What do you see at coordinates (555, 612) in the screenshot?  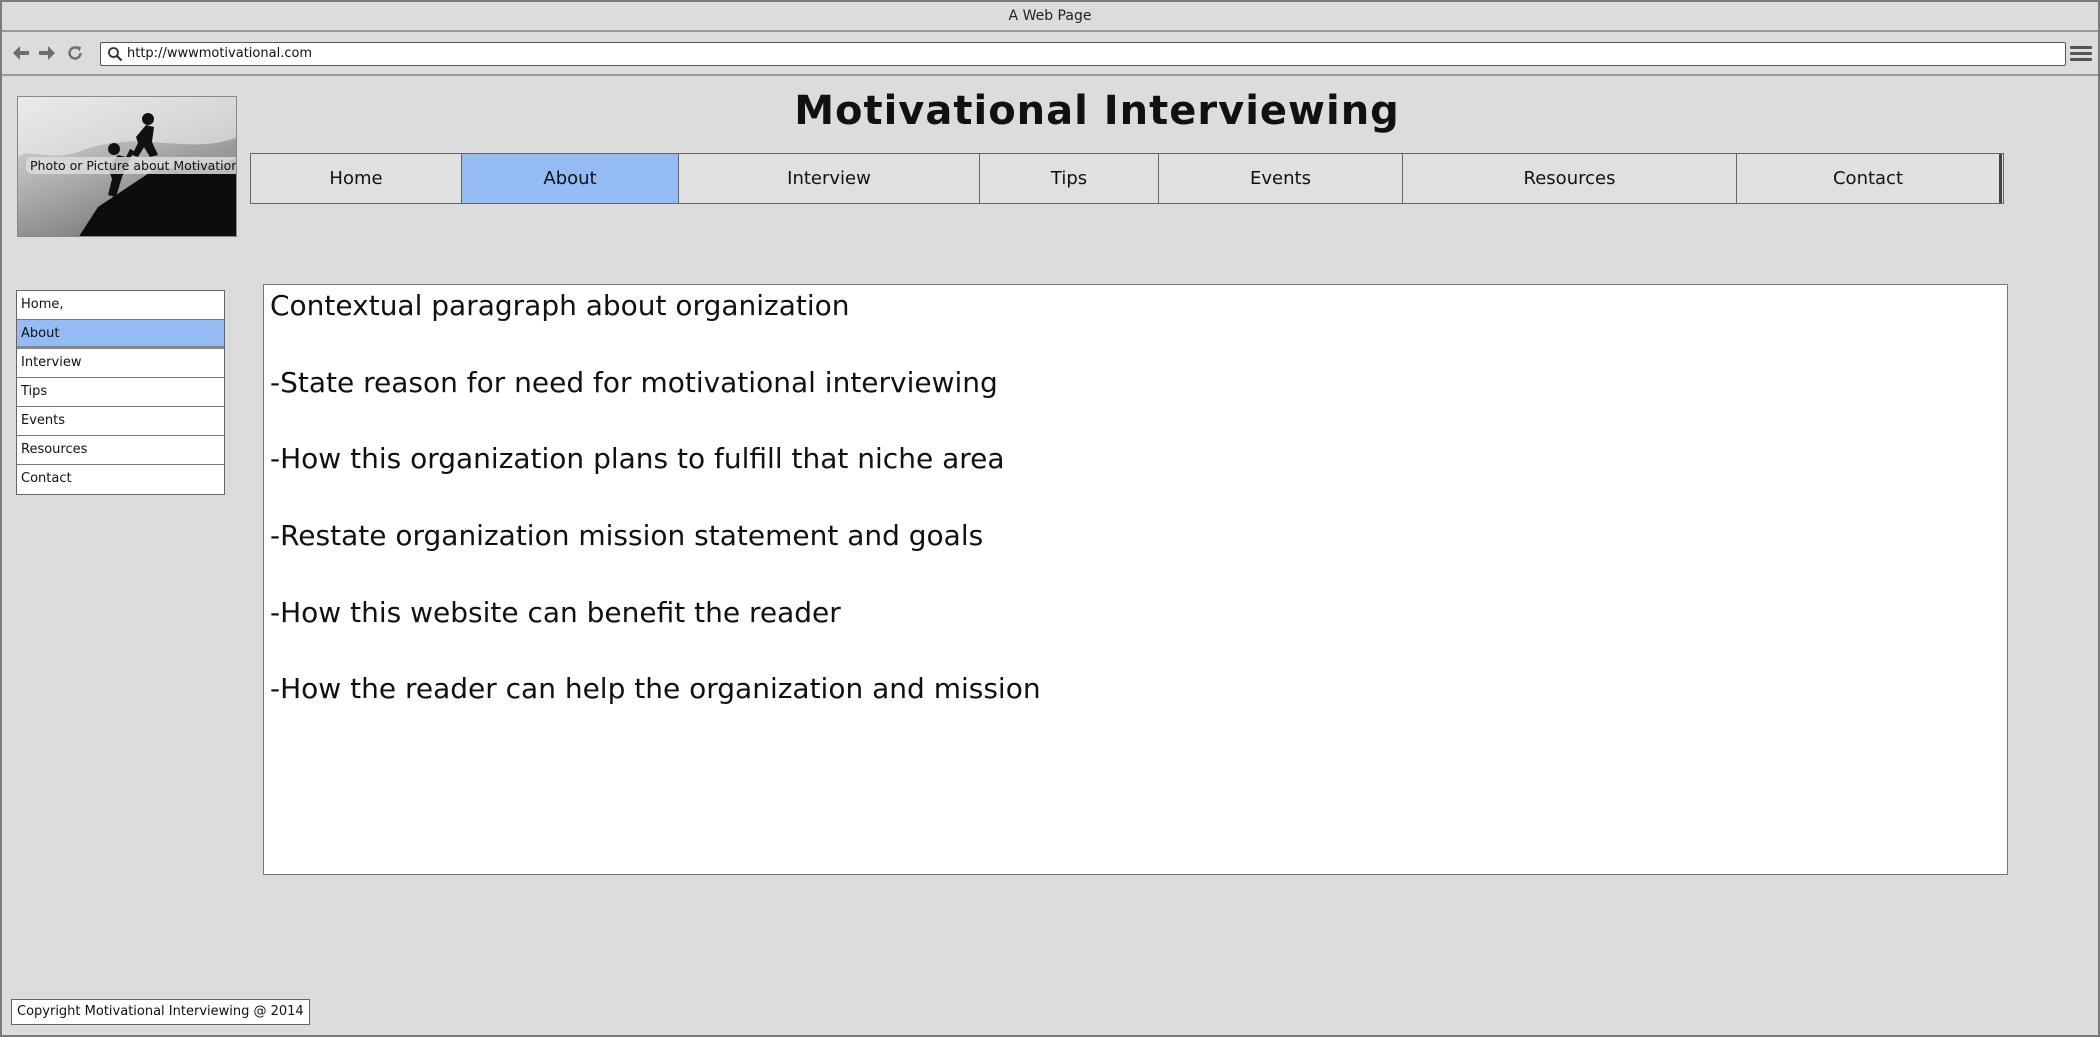 I see `content-line: -How this website can benefit the reader` at bounding box center [555, 612].